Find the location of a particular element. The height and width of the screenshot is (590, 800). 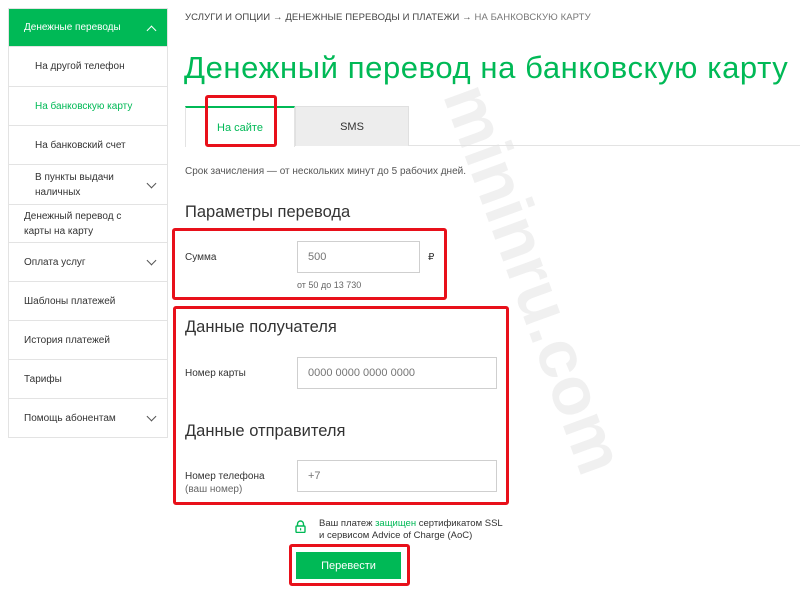

security-prefix: Ваш платеж is located at coordinates (347, 523).